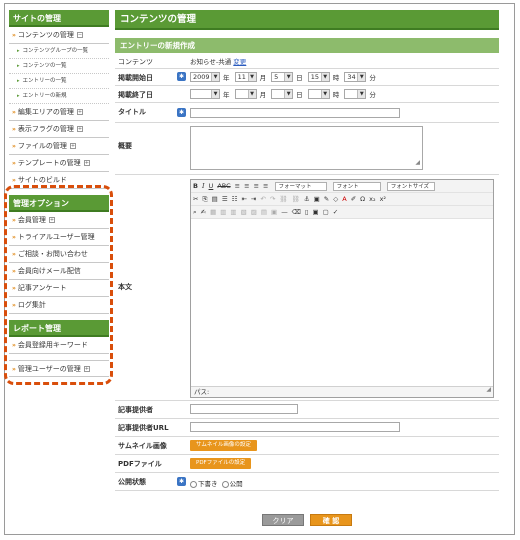  I want to click on superscript-icon: x², so click(383, 199).